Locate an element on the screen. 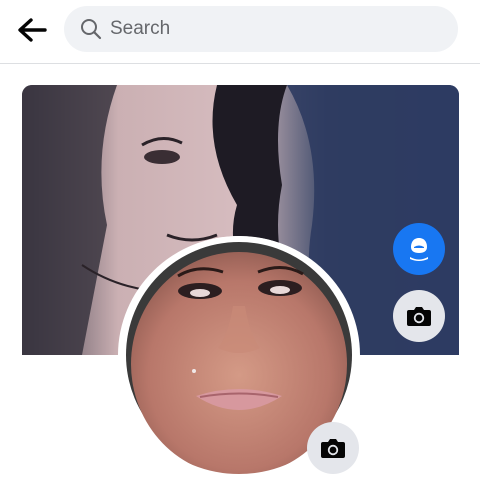 The image size is (480, 480). arrow-left-icon is located at coordinates (32, 30).